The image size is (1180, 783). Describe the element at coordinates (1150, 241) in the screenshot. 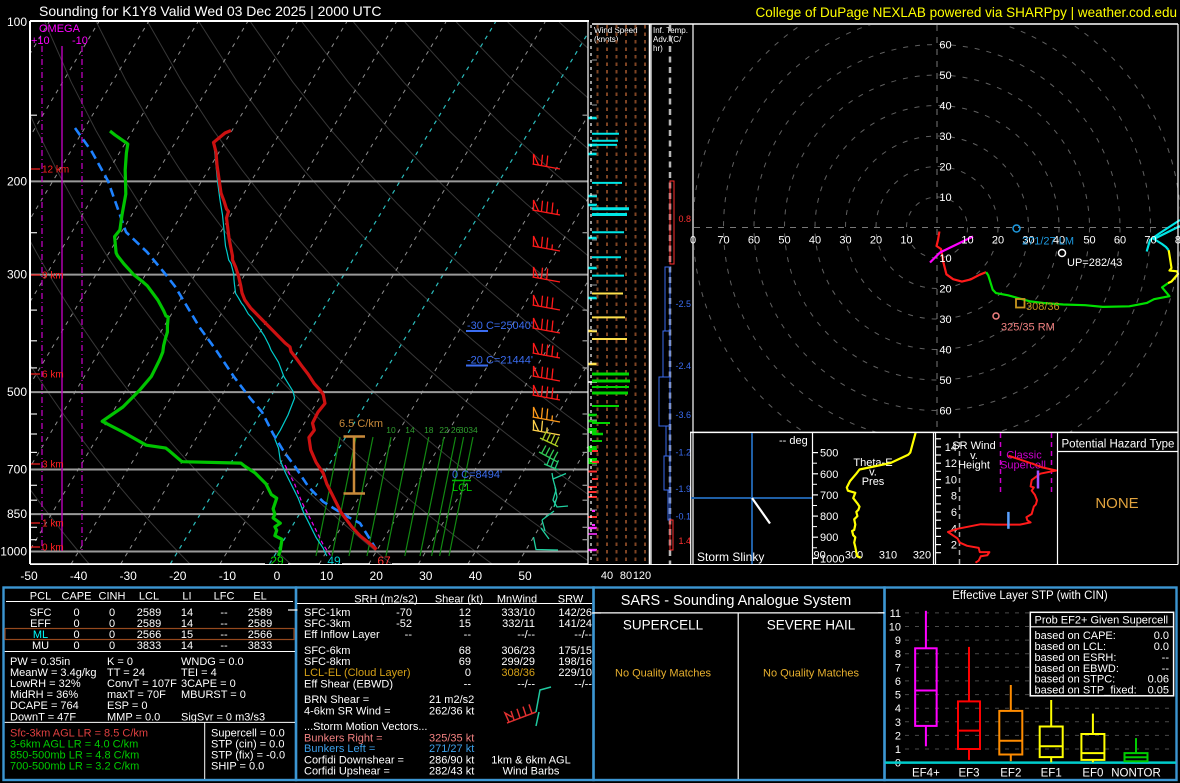

I see `svg-text: 70` at that location.